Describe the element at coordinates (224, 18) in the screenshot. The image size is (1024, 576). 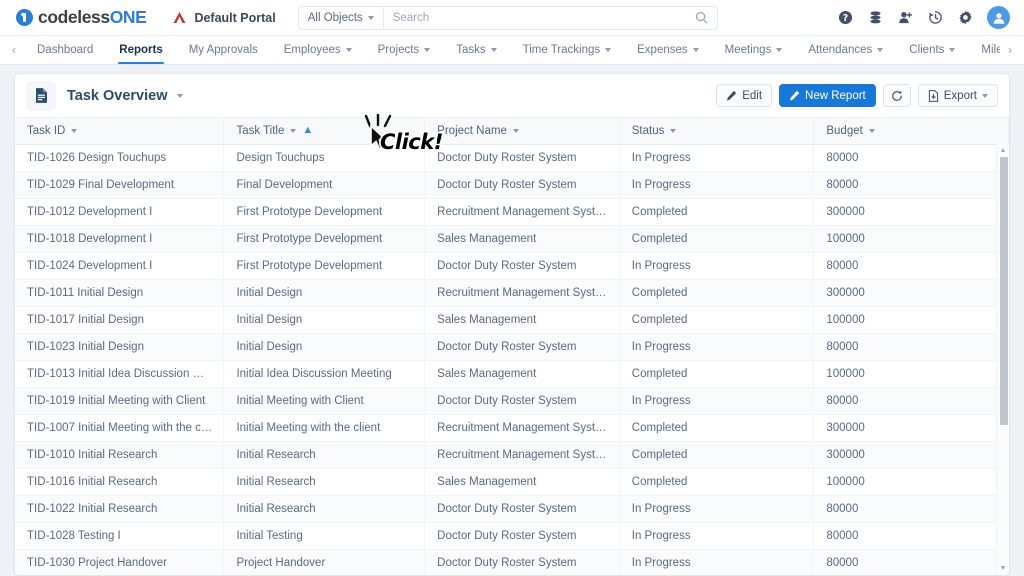
I see `portal-selector: Default Portal` at that location.